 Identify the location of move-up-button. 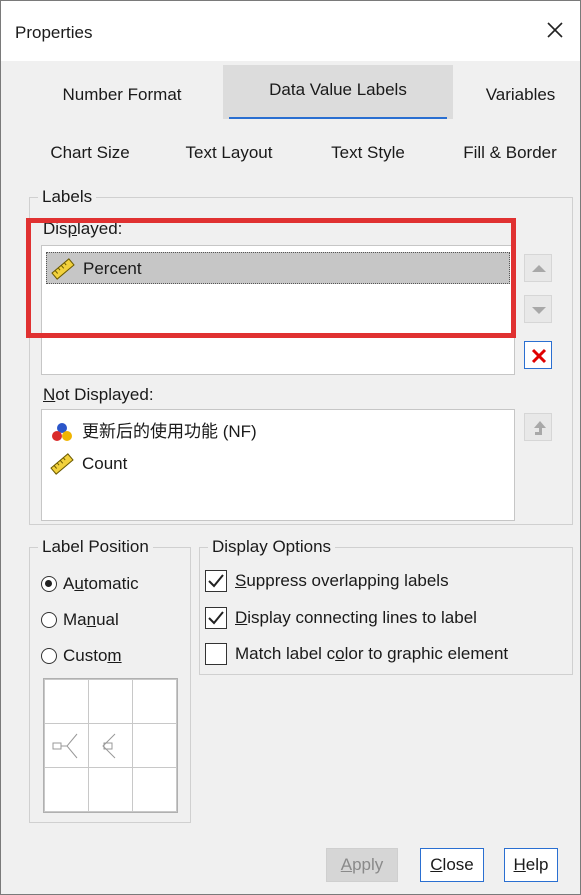
(538, 268).